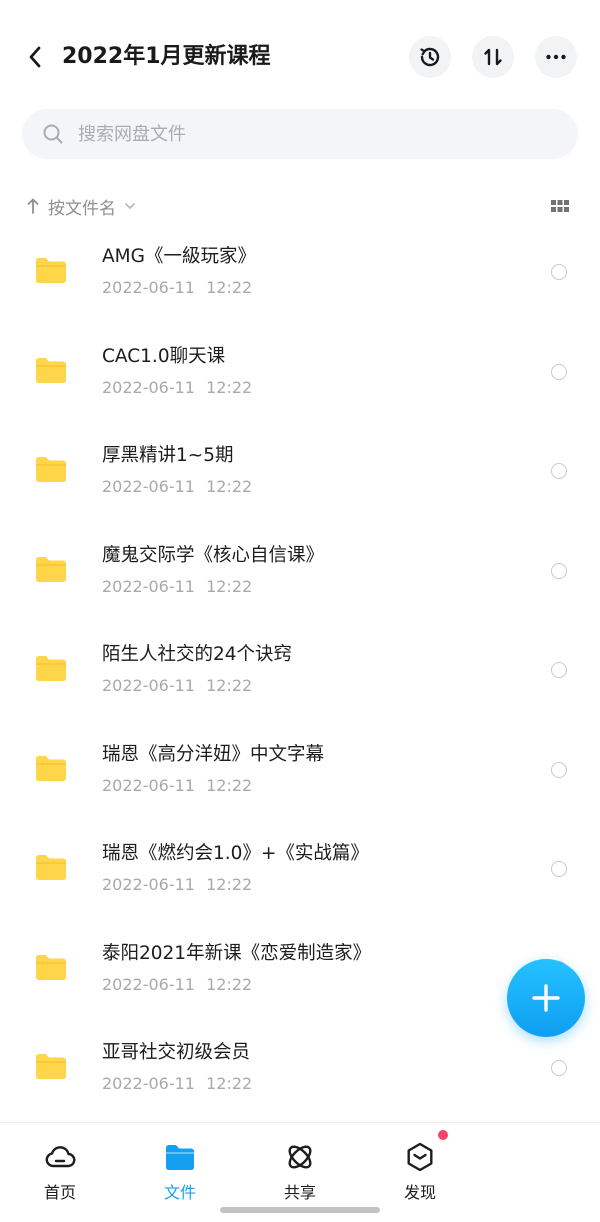  Describe the element at coordinates (237, 953) in the screenshot. I see `file-name: 泰阳2021年新课《恋爱制造家》` at that location.